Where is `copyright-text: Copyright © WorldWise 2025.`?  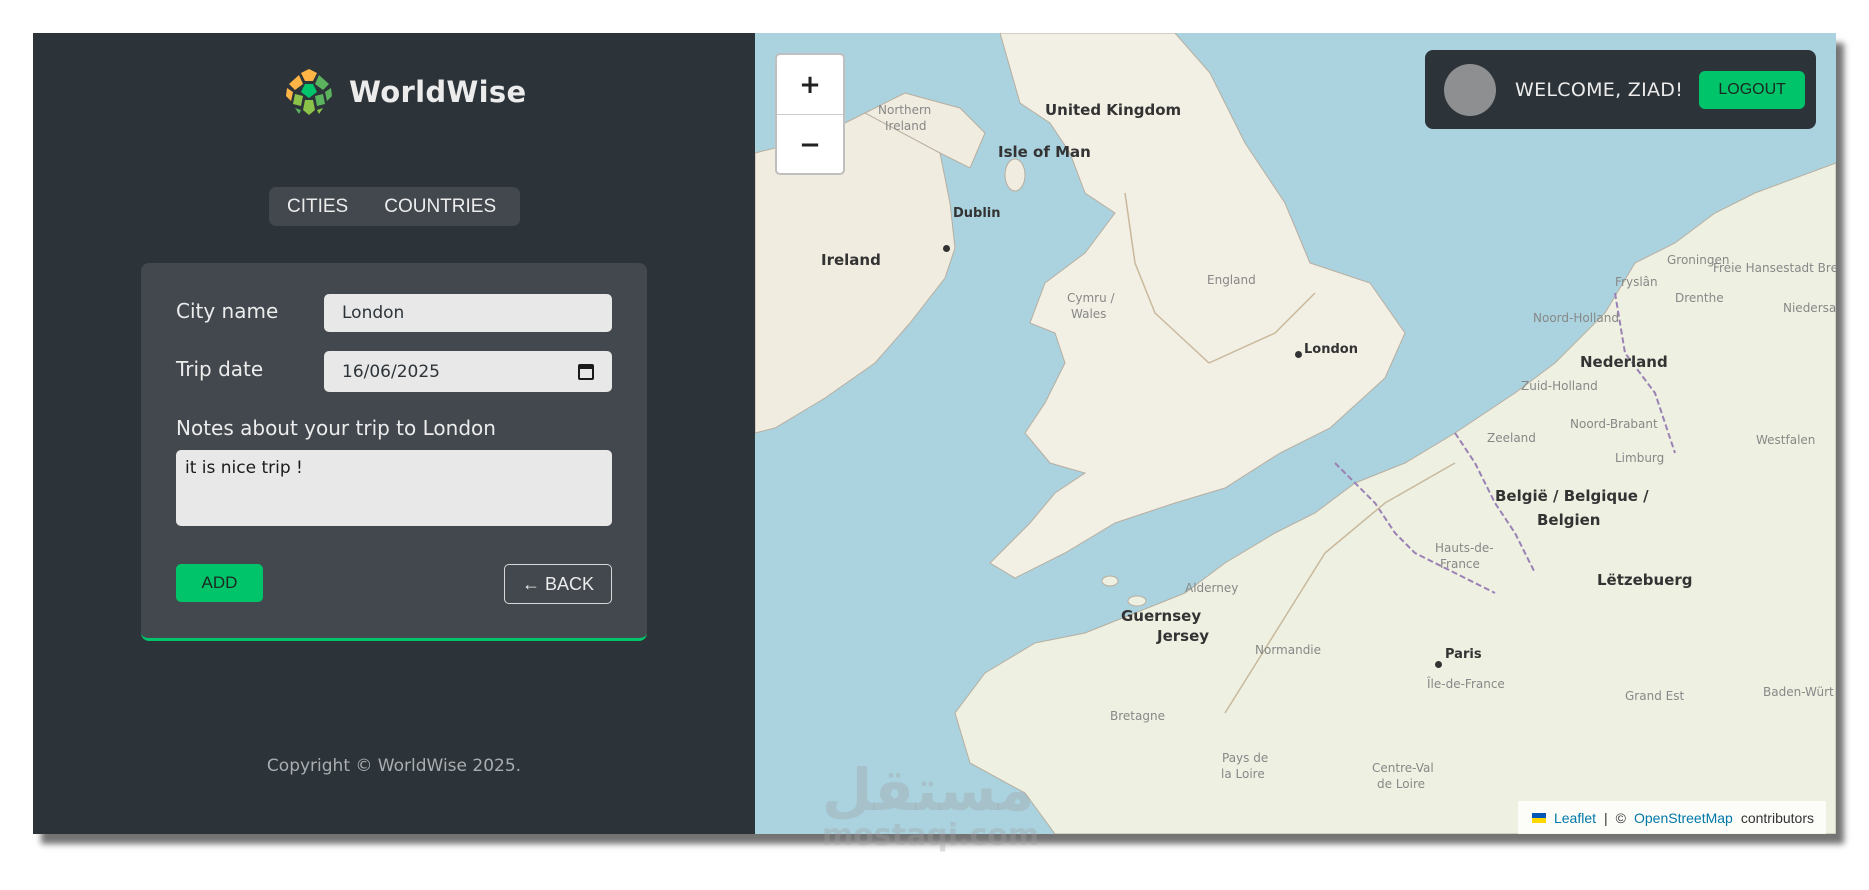 copyright-text: Copyright © WorldWise 2025. is located at coordinates (394, 766).